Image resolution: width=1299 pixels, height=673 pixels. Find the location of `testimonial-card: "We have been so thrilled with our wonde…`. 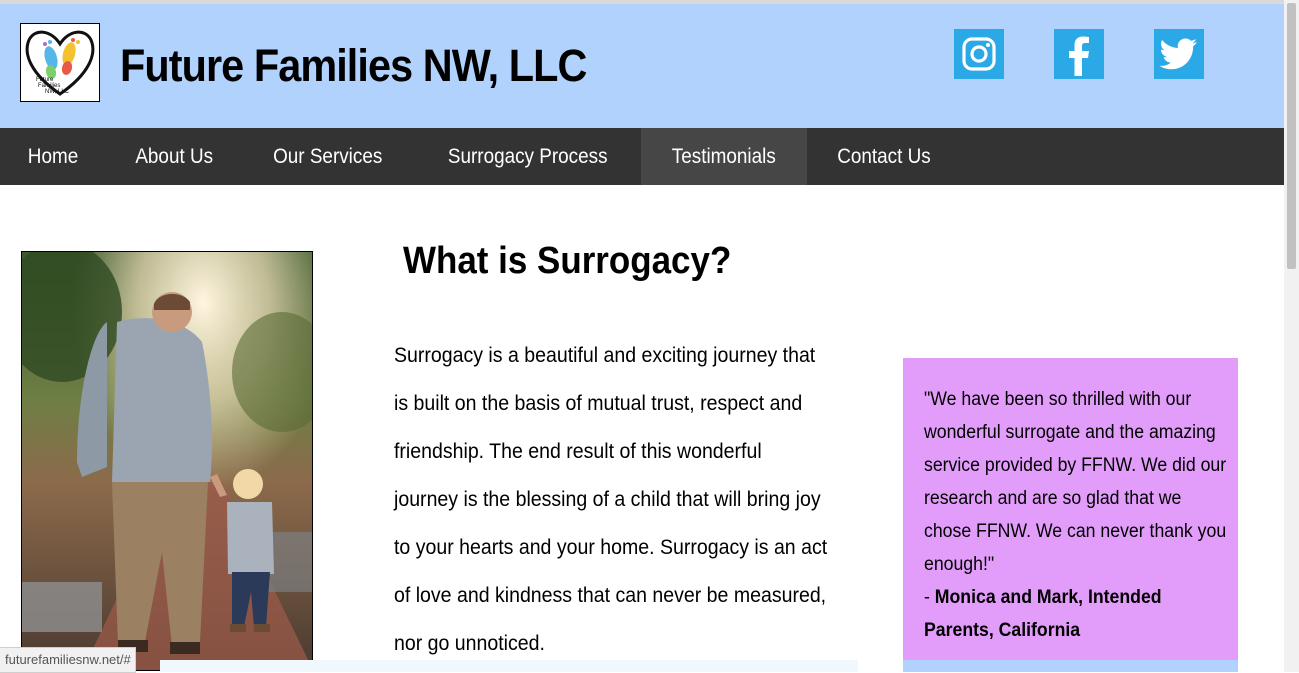

testimonial-card: "We have been so thrilled with our wonde… is located at coordinates (1070, 509).